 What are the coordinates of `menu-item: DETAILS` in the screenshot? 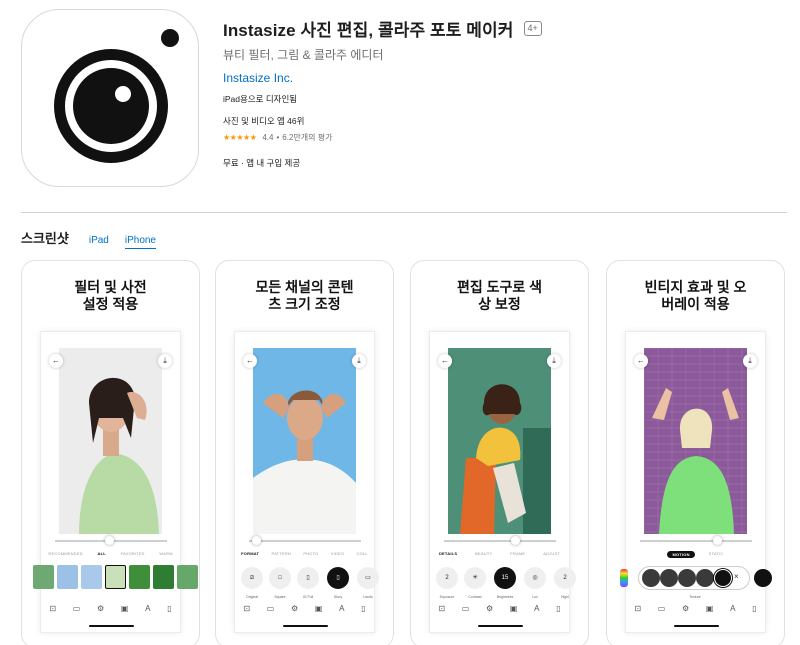 It's located at (448, 553).